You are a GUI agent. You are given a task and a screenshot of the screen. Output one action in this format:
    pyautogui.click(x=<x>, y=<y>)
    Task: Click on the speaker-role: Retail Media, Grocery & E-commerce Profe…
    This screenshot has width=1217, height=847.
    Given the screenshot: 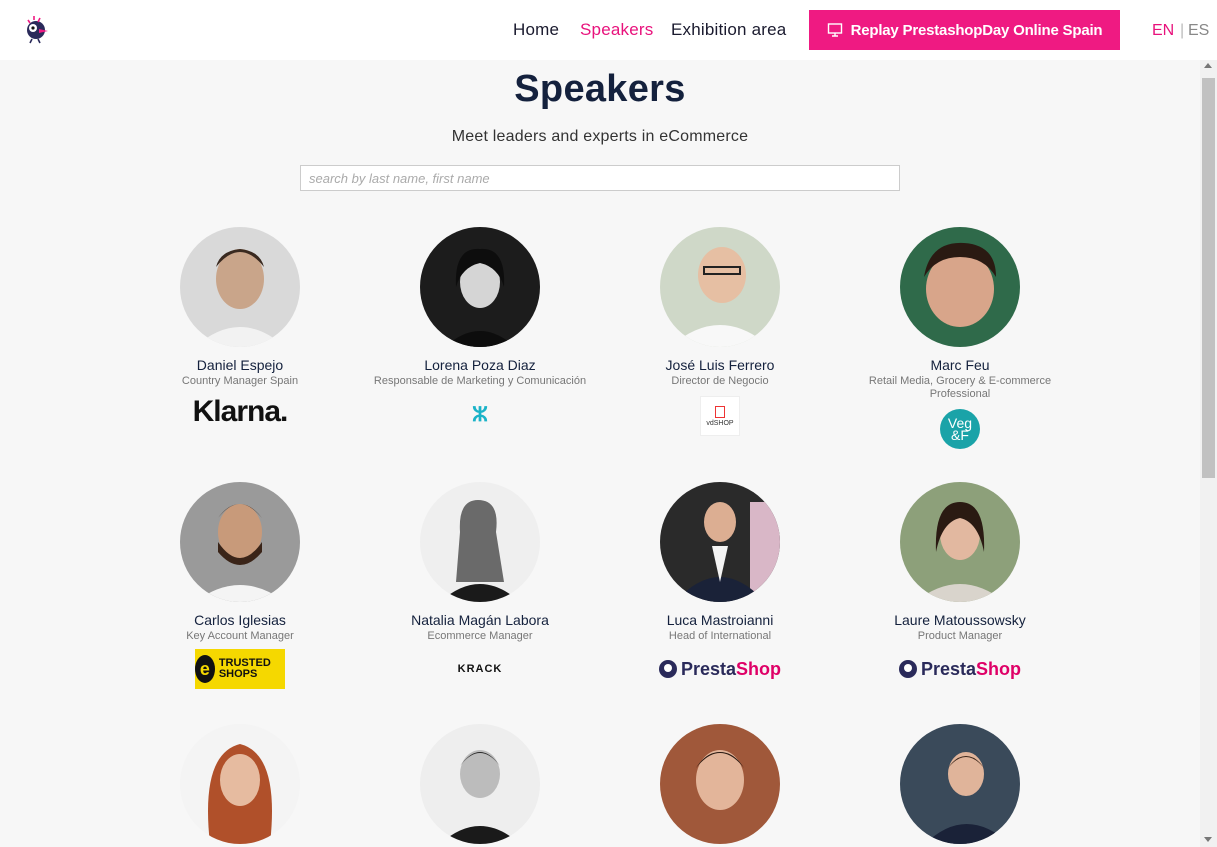 What is the action you would take?
    pyautogui.click(x=960, y=387)
    